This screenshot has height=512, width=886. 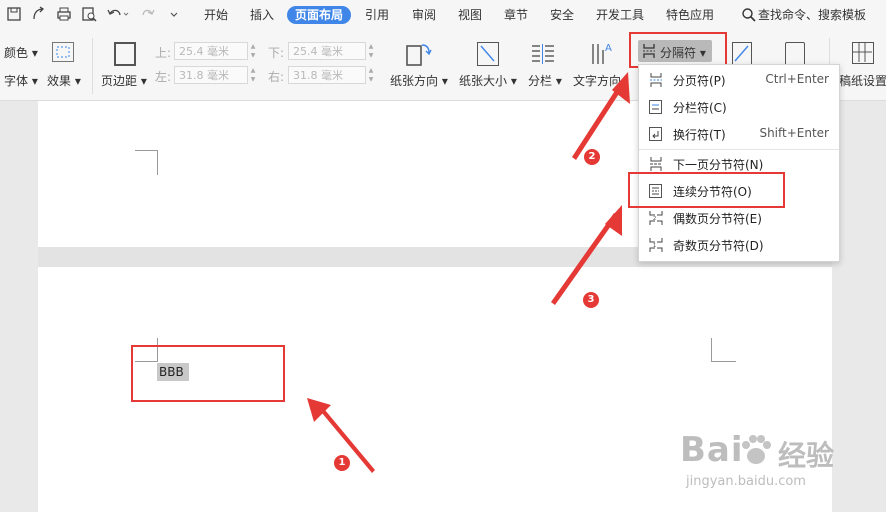 I want to click on arrow-to-continuous, so click(x=584, y=259).